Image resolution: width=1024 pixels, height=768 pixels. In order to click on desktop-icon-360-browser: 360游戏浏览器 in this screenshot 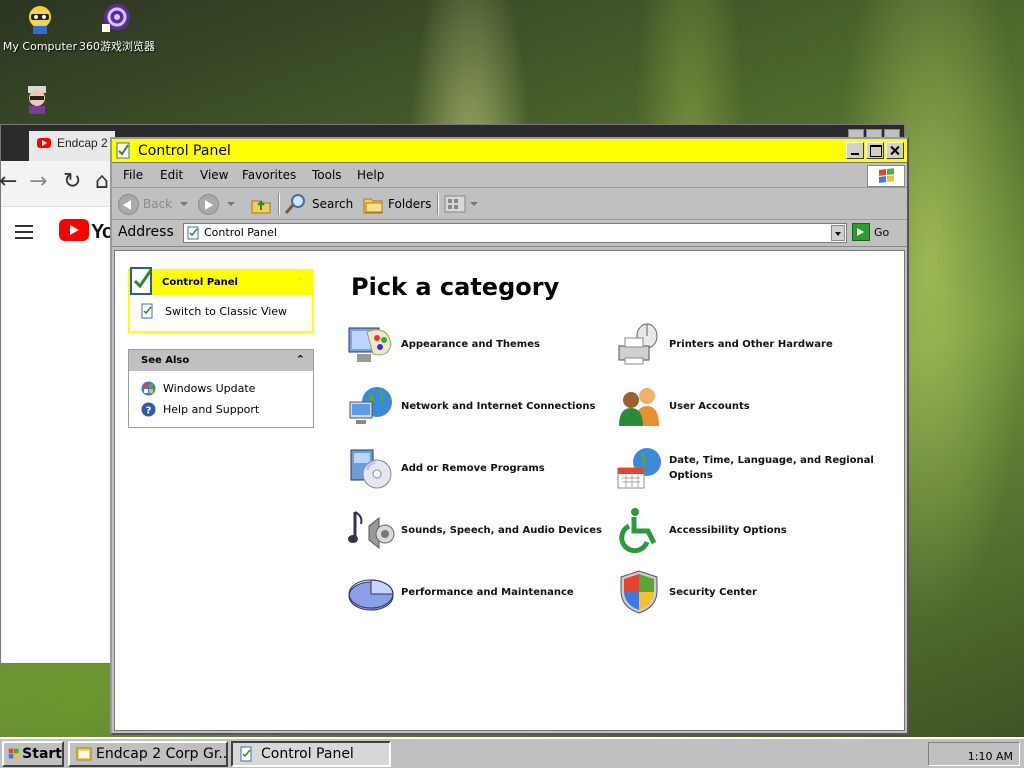, I will do `click(117, 28)`.